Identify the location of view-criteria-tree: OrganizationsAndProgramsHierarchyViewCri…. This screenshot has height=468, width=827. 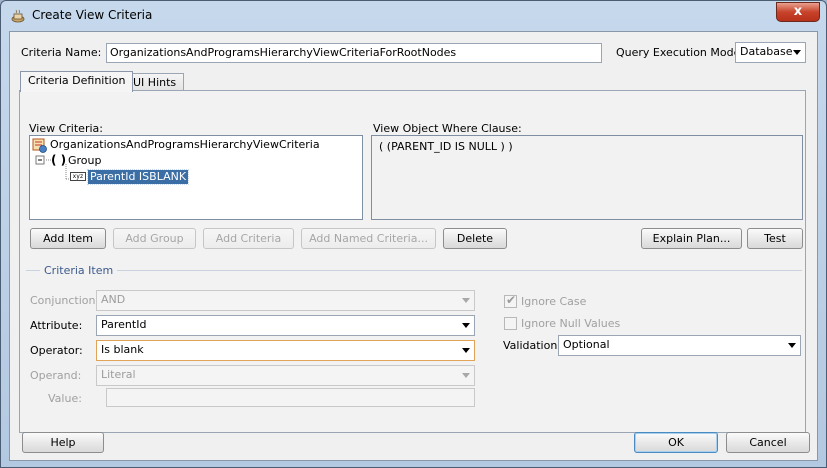
(196, 177).